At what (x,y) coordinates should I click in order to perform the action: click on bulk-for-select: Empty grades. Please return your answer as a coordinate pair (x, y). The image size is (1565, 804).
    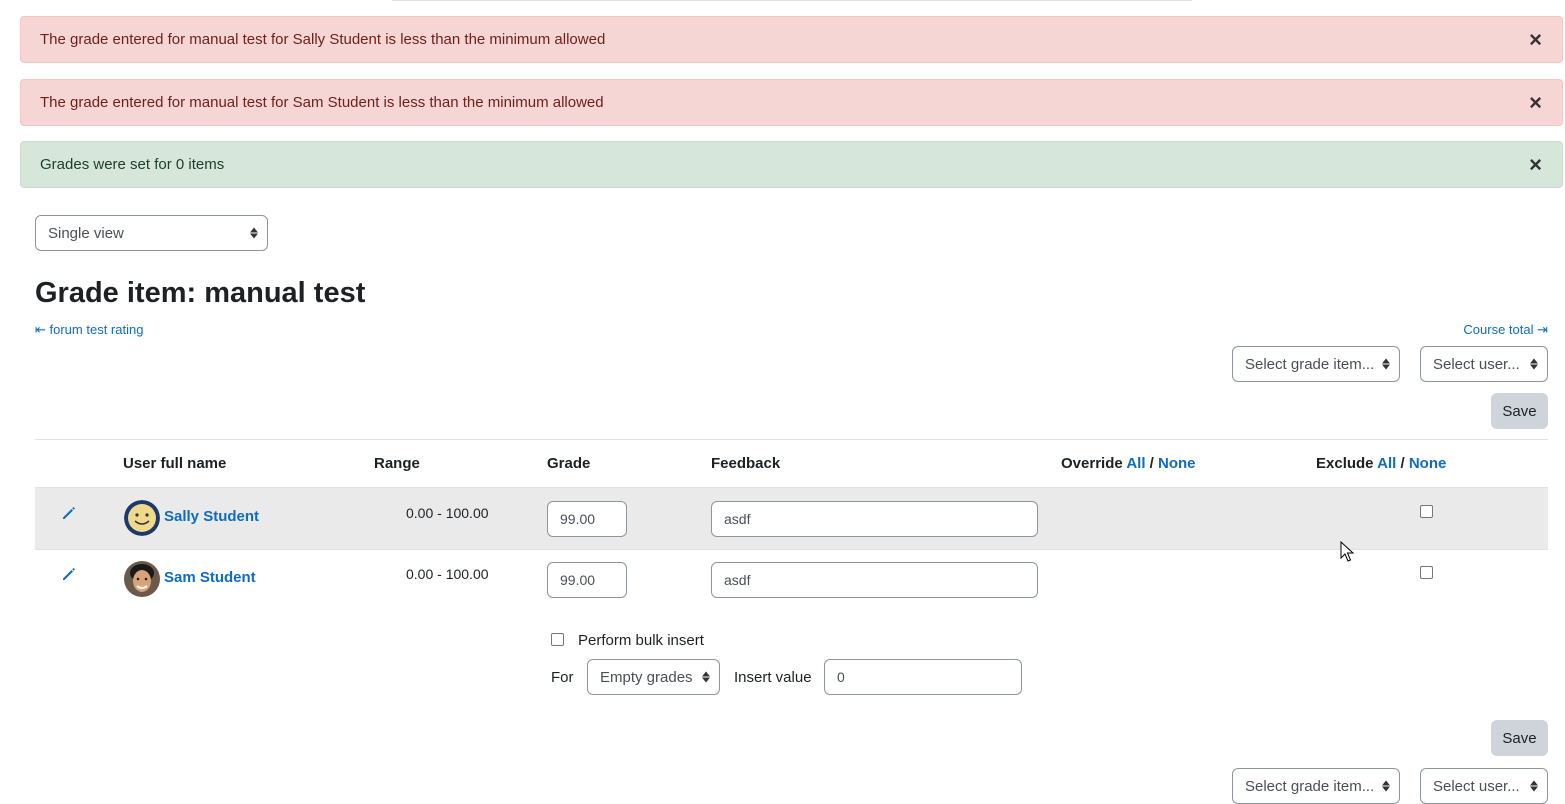
    Looking at the image, I should click on (653, 677).